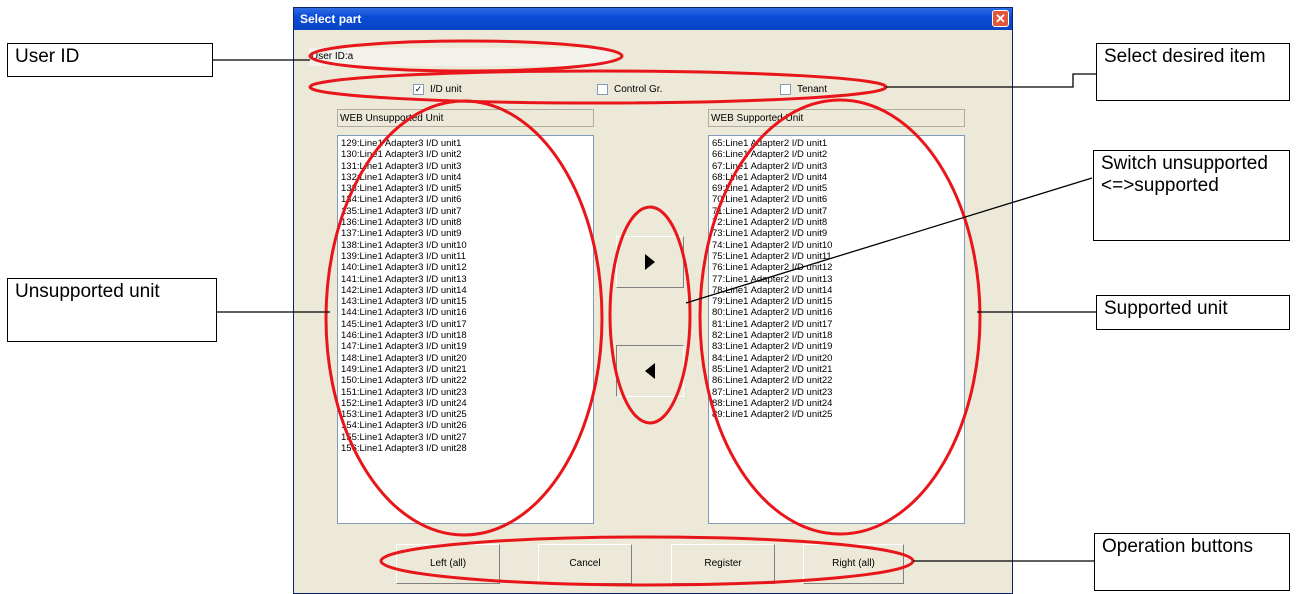 The image size is (1301, 594). I want to click on callout-operation-buttons: Operation buttons, so click(1192, 562).